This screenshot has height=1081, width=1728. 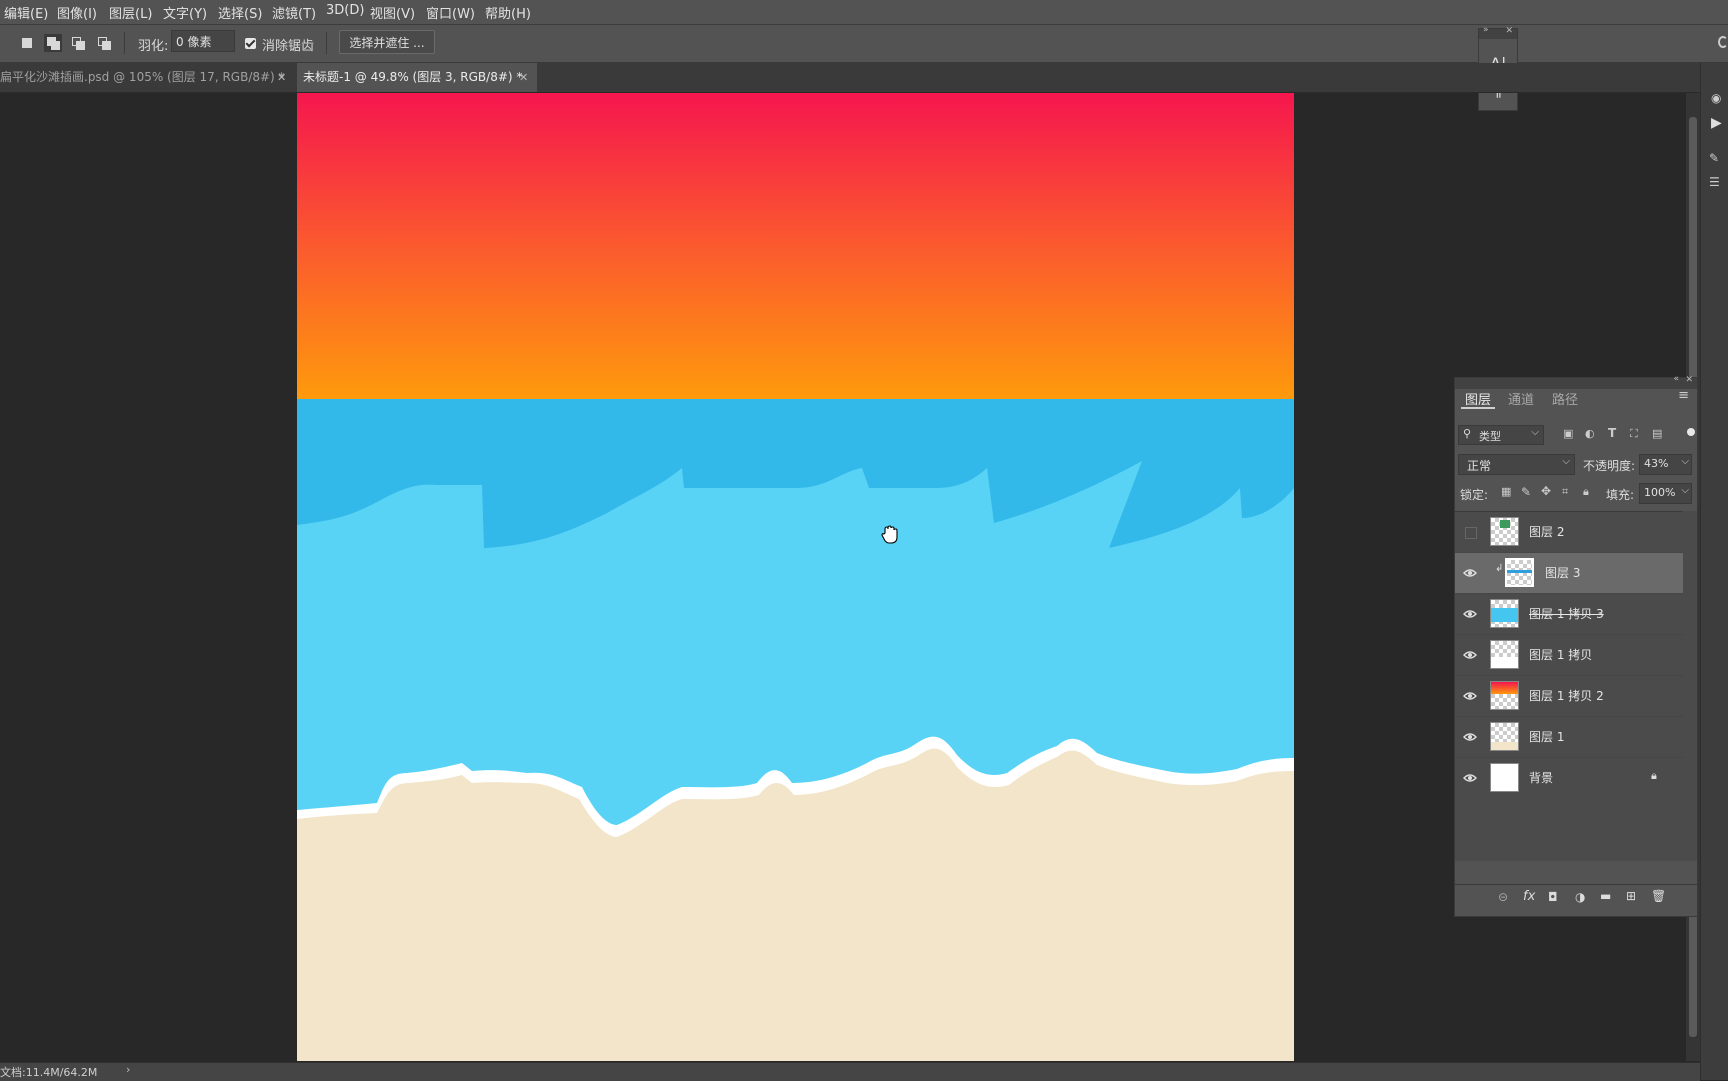 What do you see at coordinates (78, 43) in the screenshot?
I see `subtract-selection-button` at bounding box center [78, 43].